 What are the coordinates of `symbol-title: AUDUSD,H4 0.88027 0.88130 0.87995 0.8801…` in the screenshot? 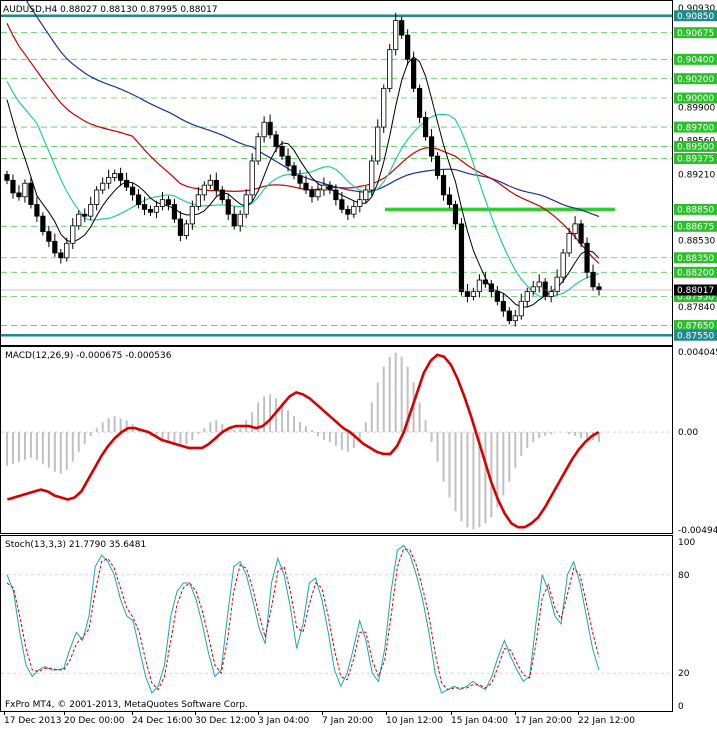 It's located at (110, 10).